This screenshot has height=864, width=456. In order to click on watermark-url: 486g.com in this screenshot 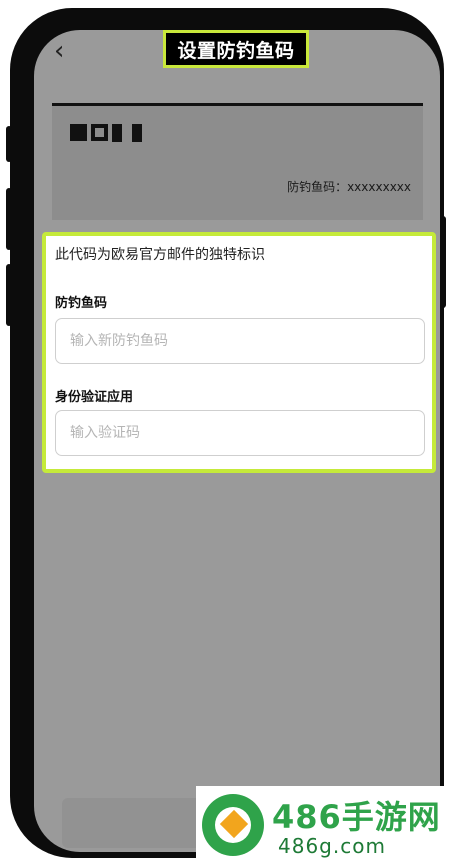, I will do `click(332, 846)`.